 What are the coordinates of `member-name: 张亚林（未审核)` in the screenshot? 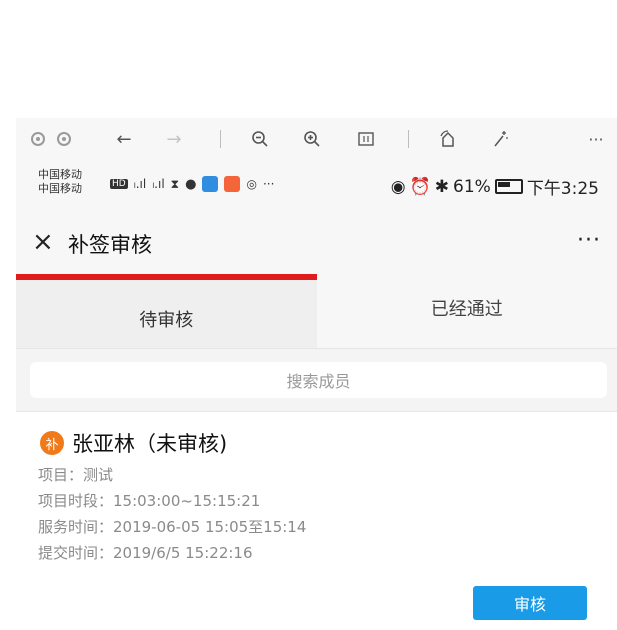 It's located at (150, 444).